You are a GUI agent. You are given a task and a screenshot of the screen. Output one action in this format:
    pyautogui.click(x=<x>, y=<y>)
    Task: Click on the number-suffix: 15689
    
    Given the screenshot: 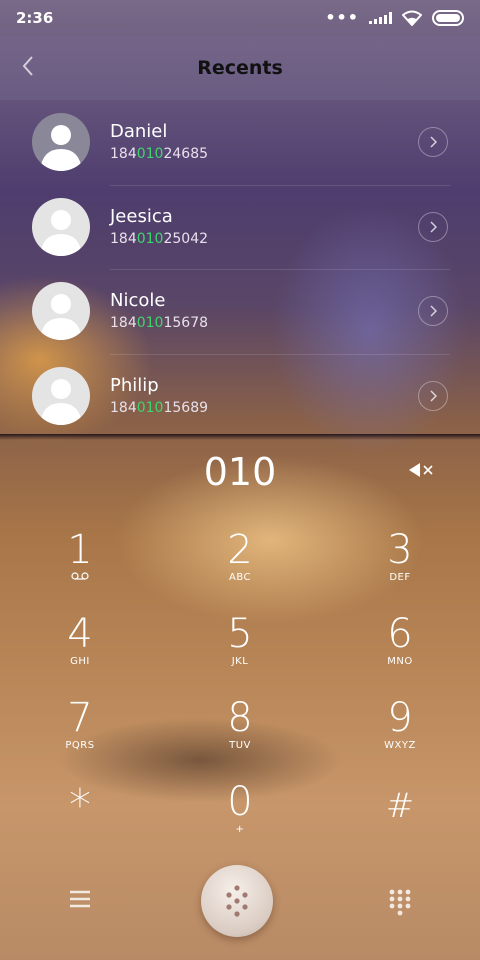 What is the action you would take?
    pyautogui.click(x=186, y=407)
    